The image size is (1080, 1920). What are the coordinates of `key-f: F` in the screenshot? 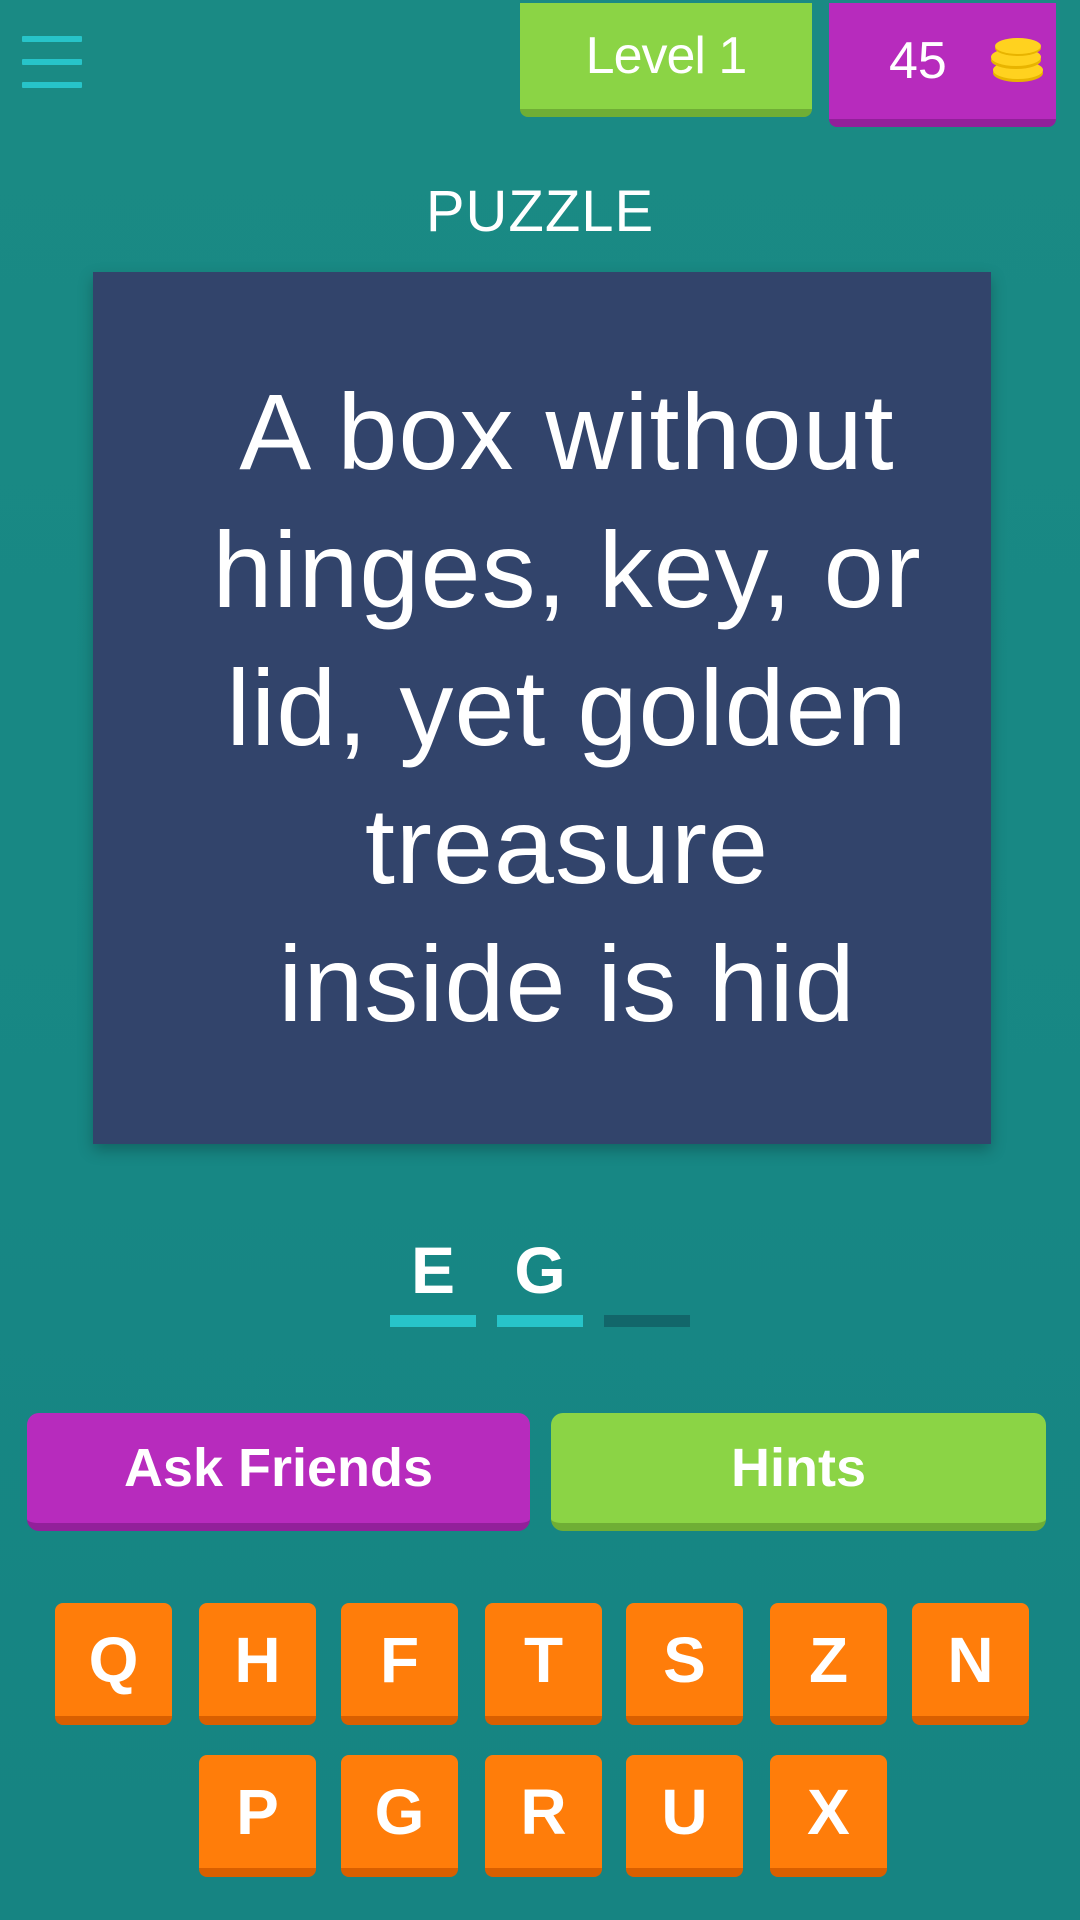 It's located at (399, 1664).